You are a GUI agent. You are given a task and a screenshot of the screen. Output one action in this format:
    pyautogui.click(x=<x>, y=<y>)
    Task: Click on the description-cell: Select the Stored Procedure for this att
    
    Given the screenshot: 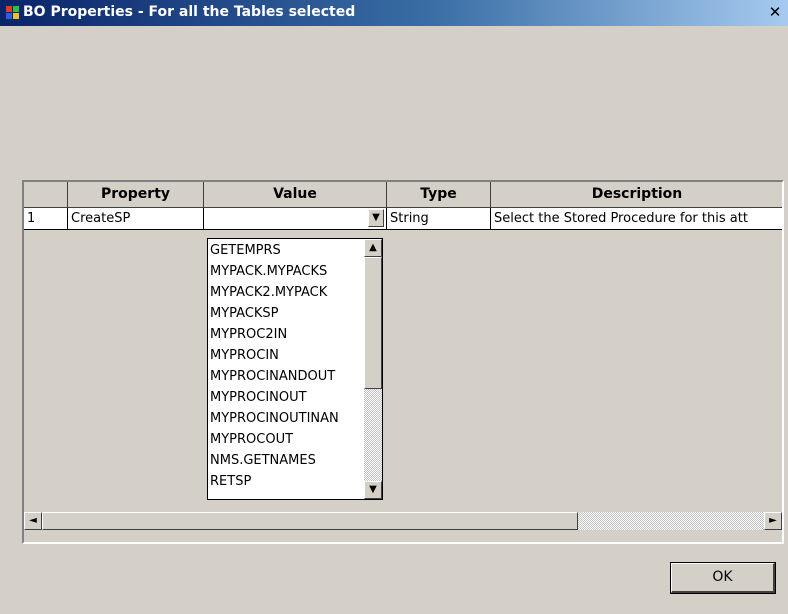 What is the action you would take?
    pyautogui.click(x=636, y=219)
    